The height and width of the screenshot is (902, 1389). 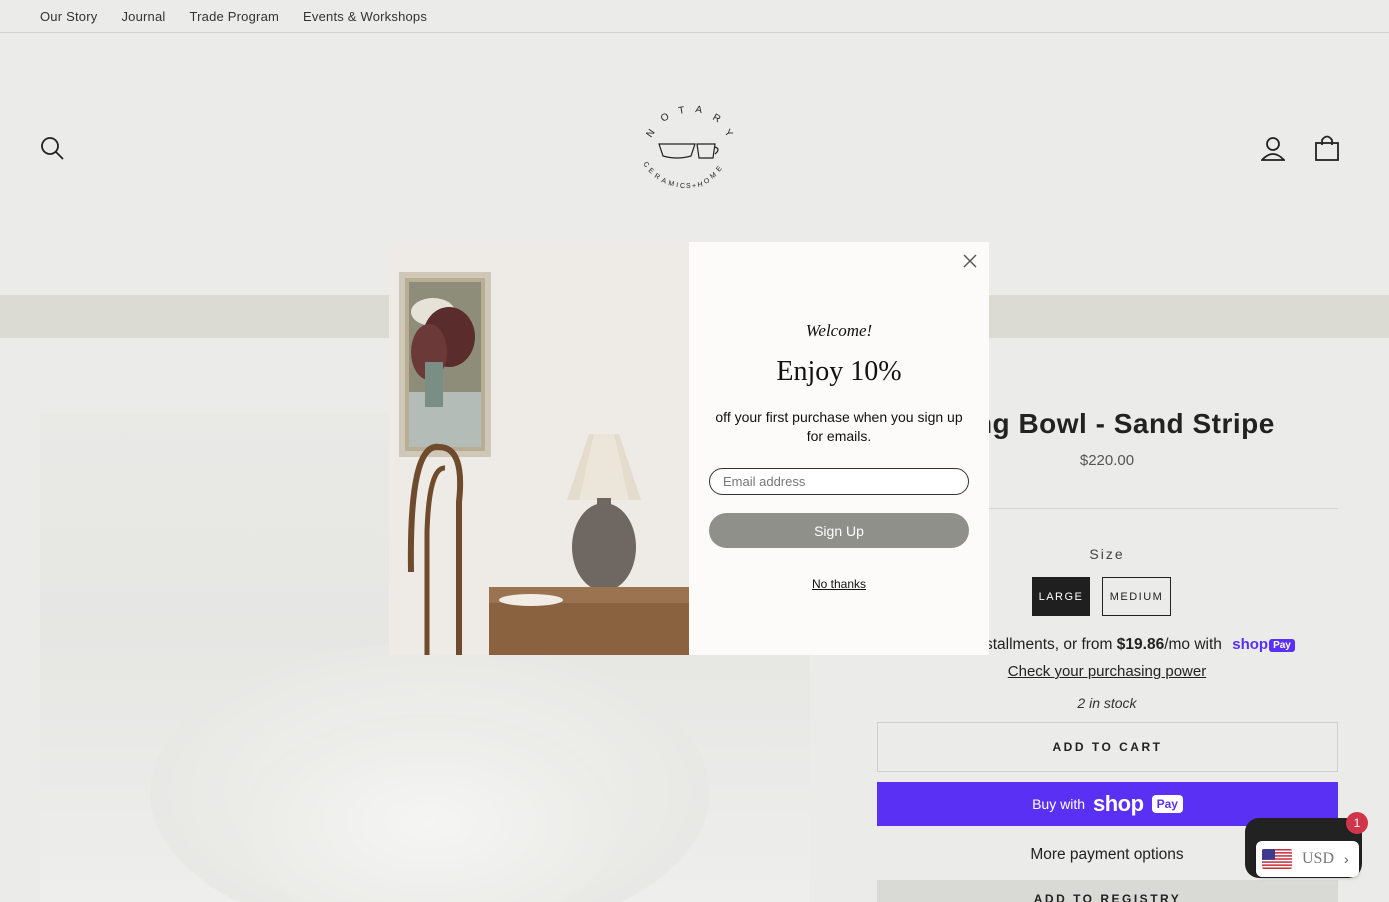 What do you see at coordinates (1107, 671) in the screenshot?
I see `check-purchasing-power-link: Check your purchasing power` at bounding box center [1107, 671].